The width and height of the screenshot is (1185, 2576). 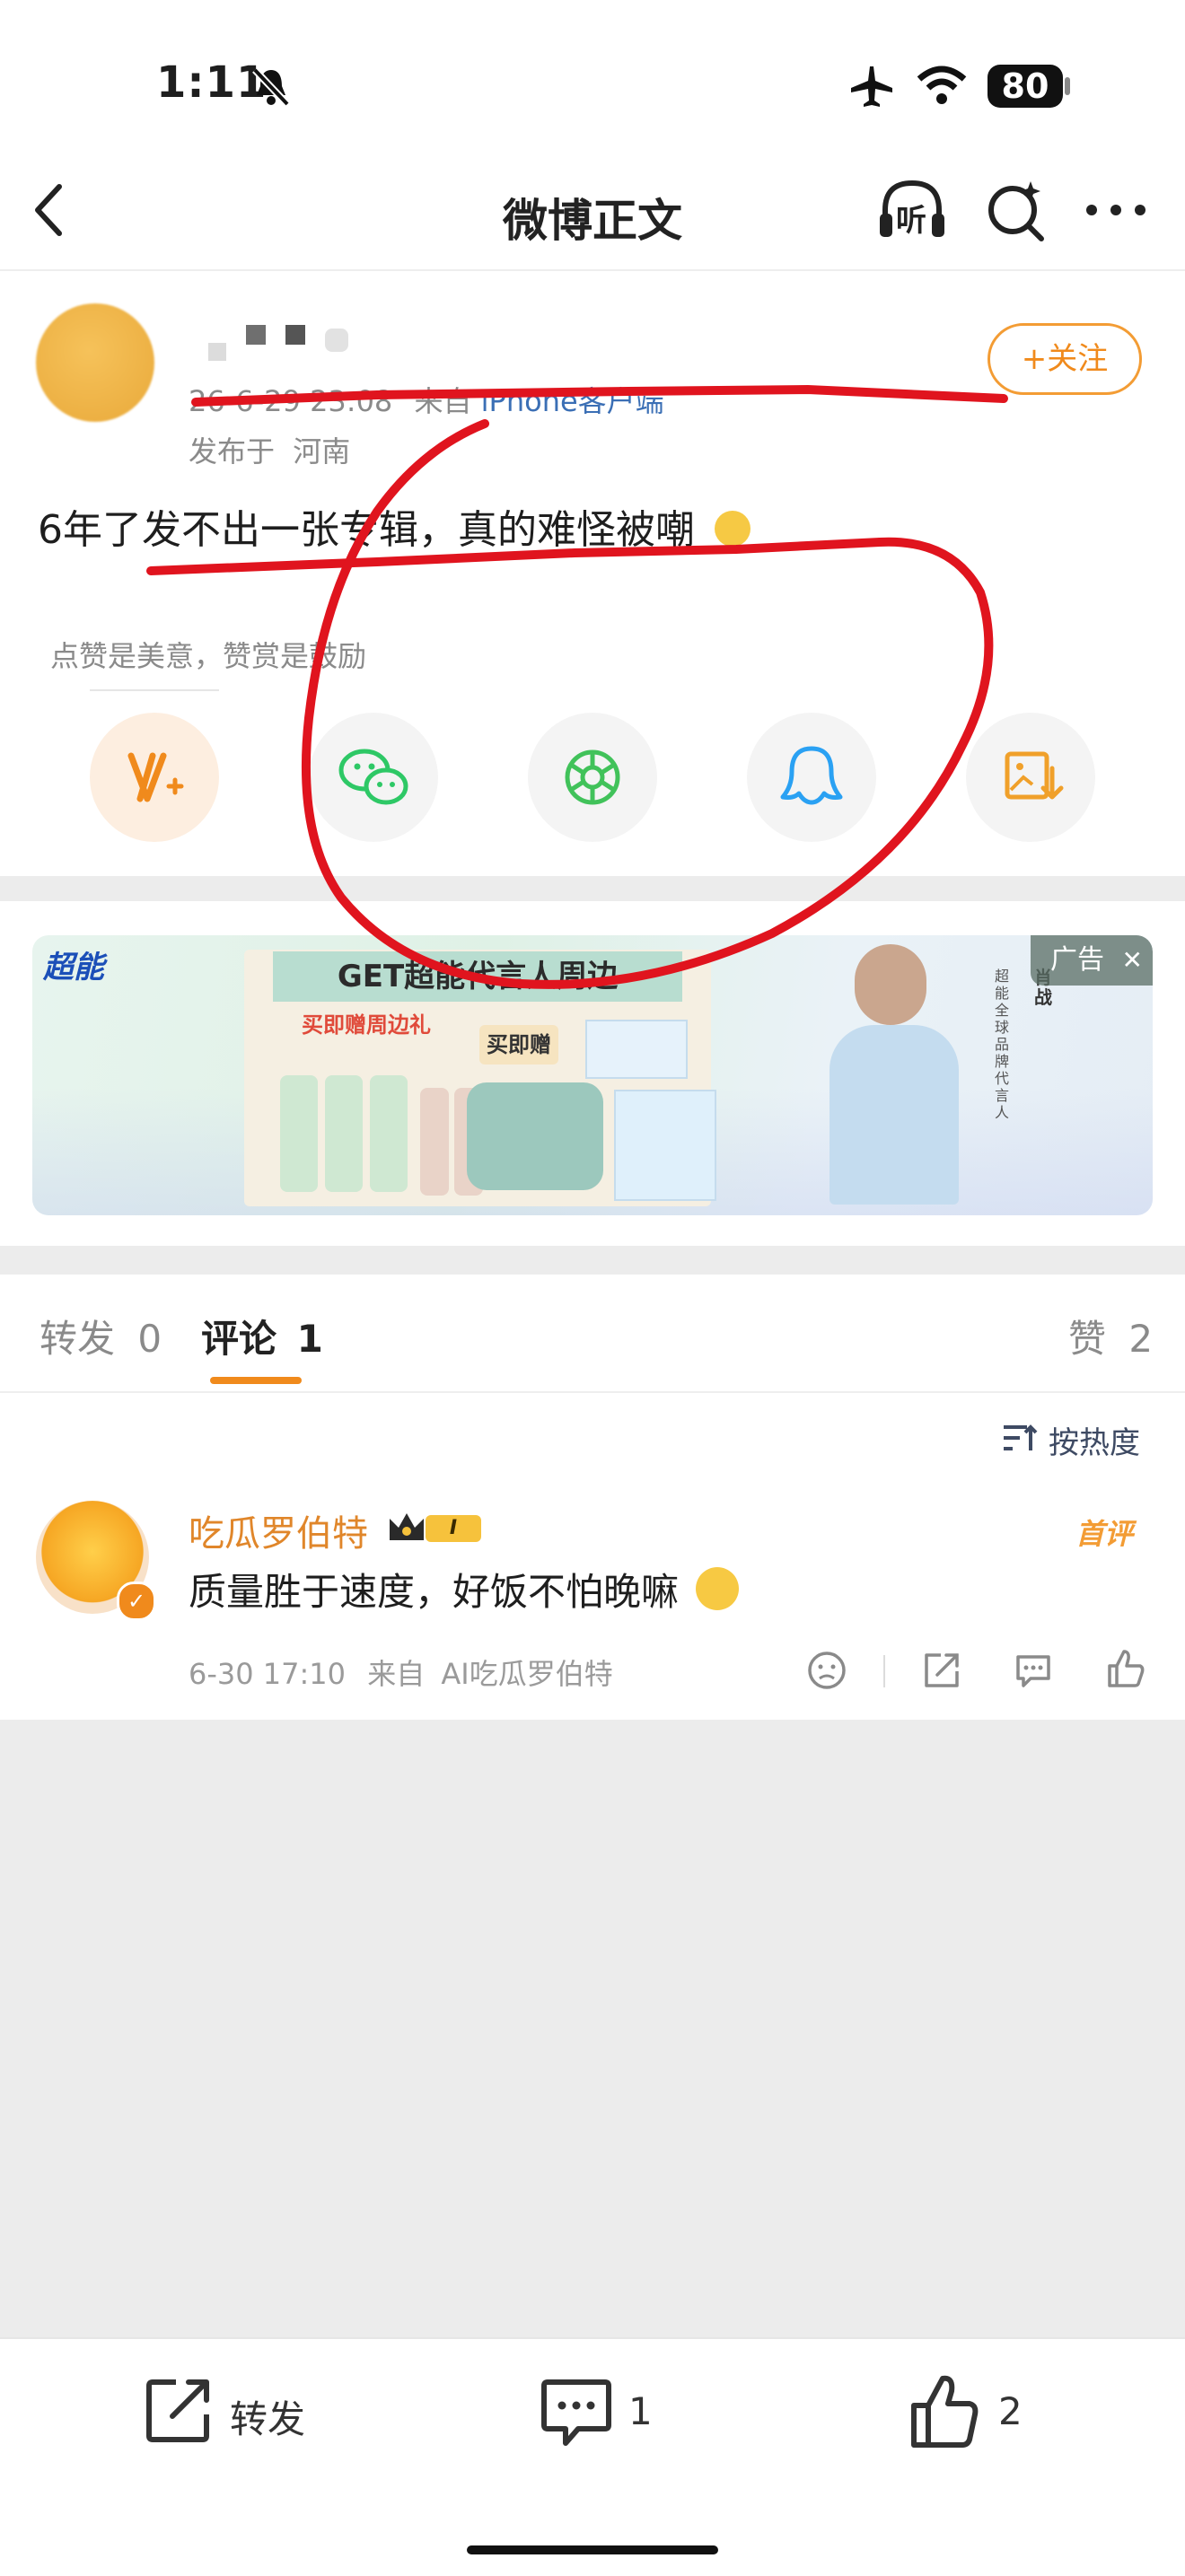 I want to click on interaction-tabs: 转发 0 评论 1 赞 2, so click(x=592, y=1334).